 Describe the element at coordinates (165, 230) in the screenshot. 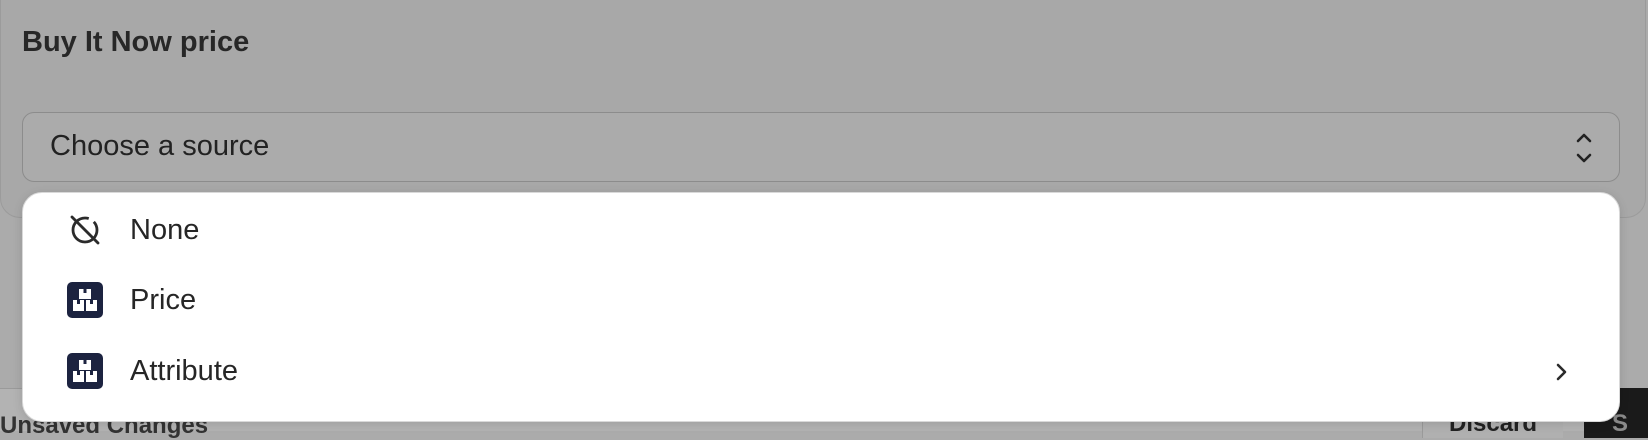

I see `option-label: None` at that location.